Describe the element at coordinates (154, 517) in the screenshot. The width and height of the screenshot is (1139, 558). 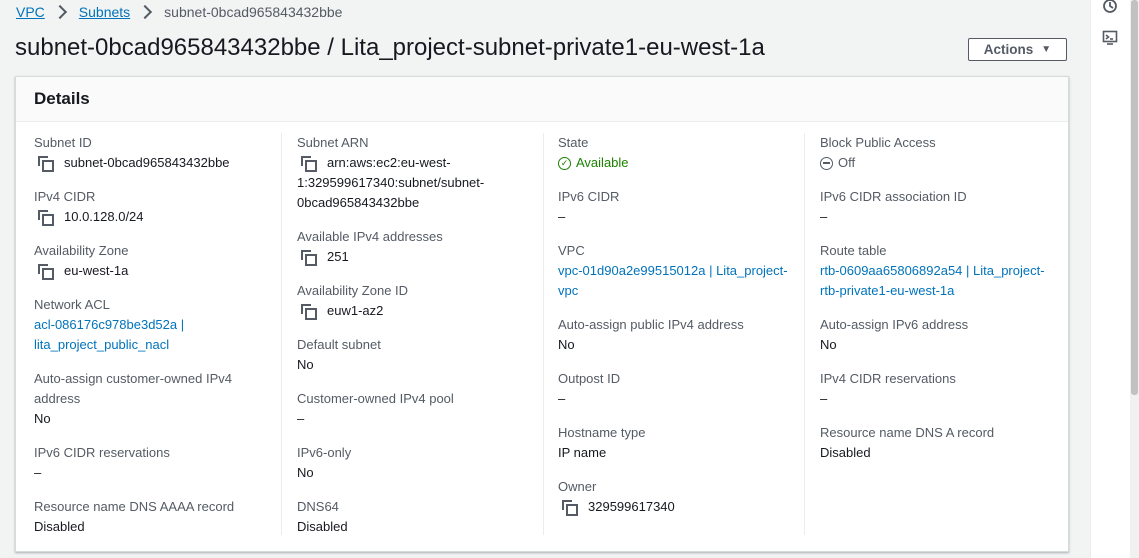
I see `field-dns-aaaa: Resource name DNS AAAA record Disabled` at that location.